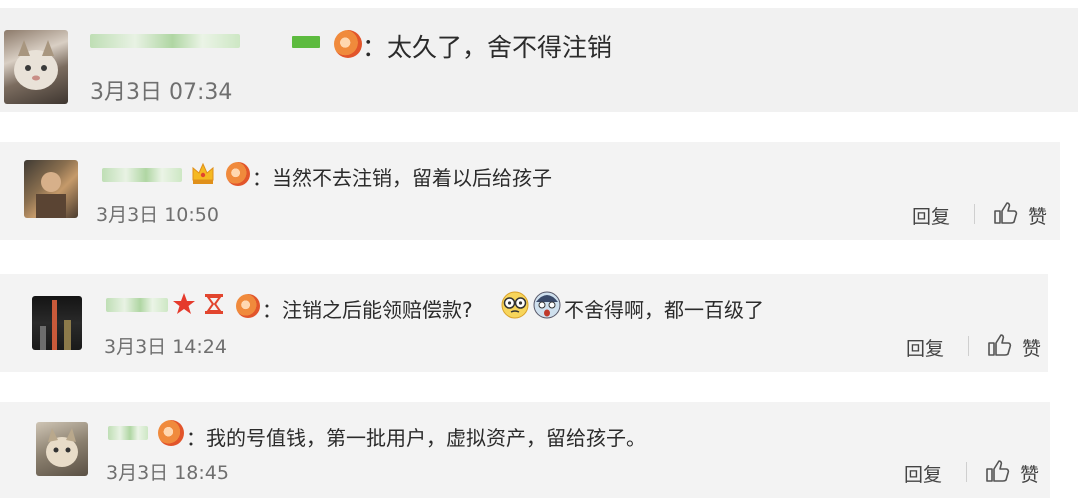  Describe the element at coordinates (214, 304) in the screenshot. I see `hourglass-badge-icon` at that location.